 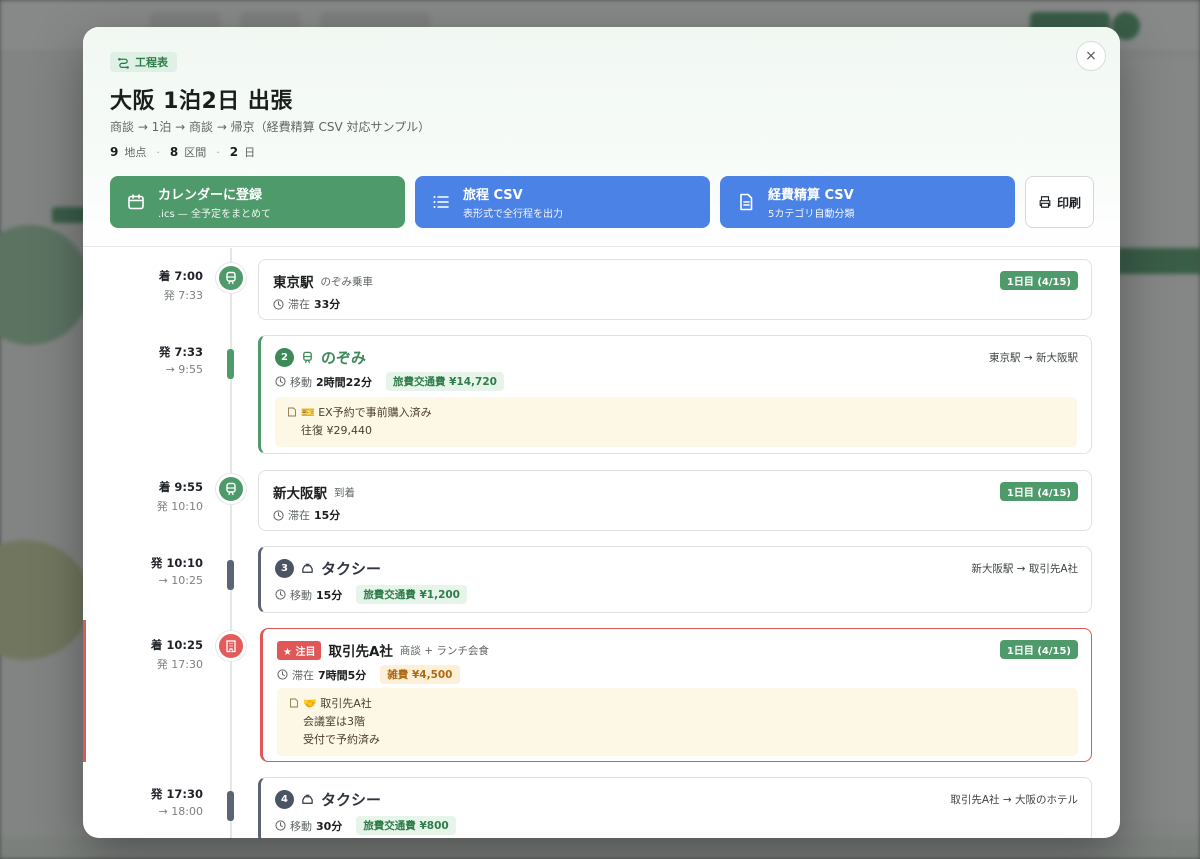 What do you see at coordinates (114, 152) in the screenshot?
I see `stat-spots-value: 9` at bounding box center [114, 152].